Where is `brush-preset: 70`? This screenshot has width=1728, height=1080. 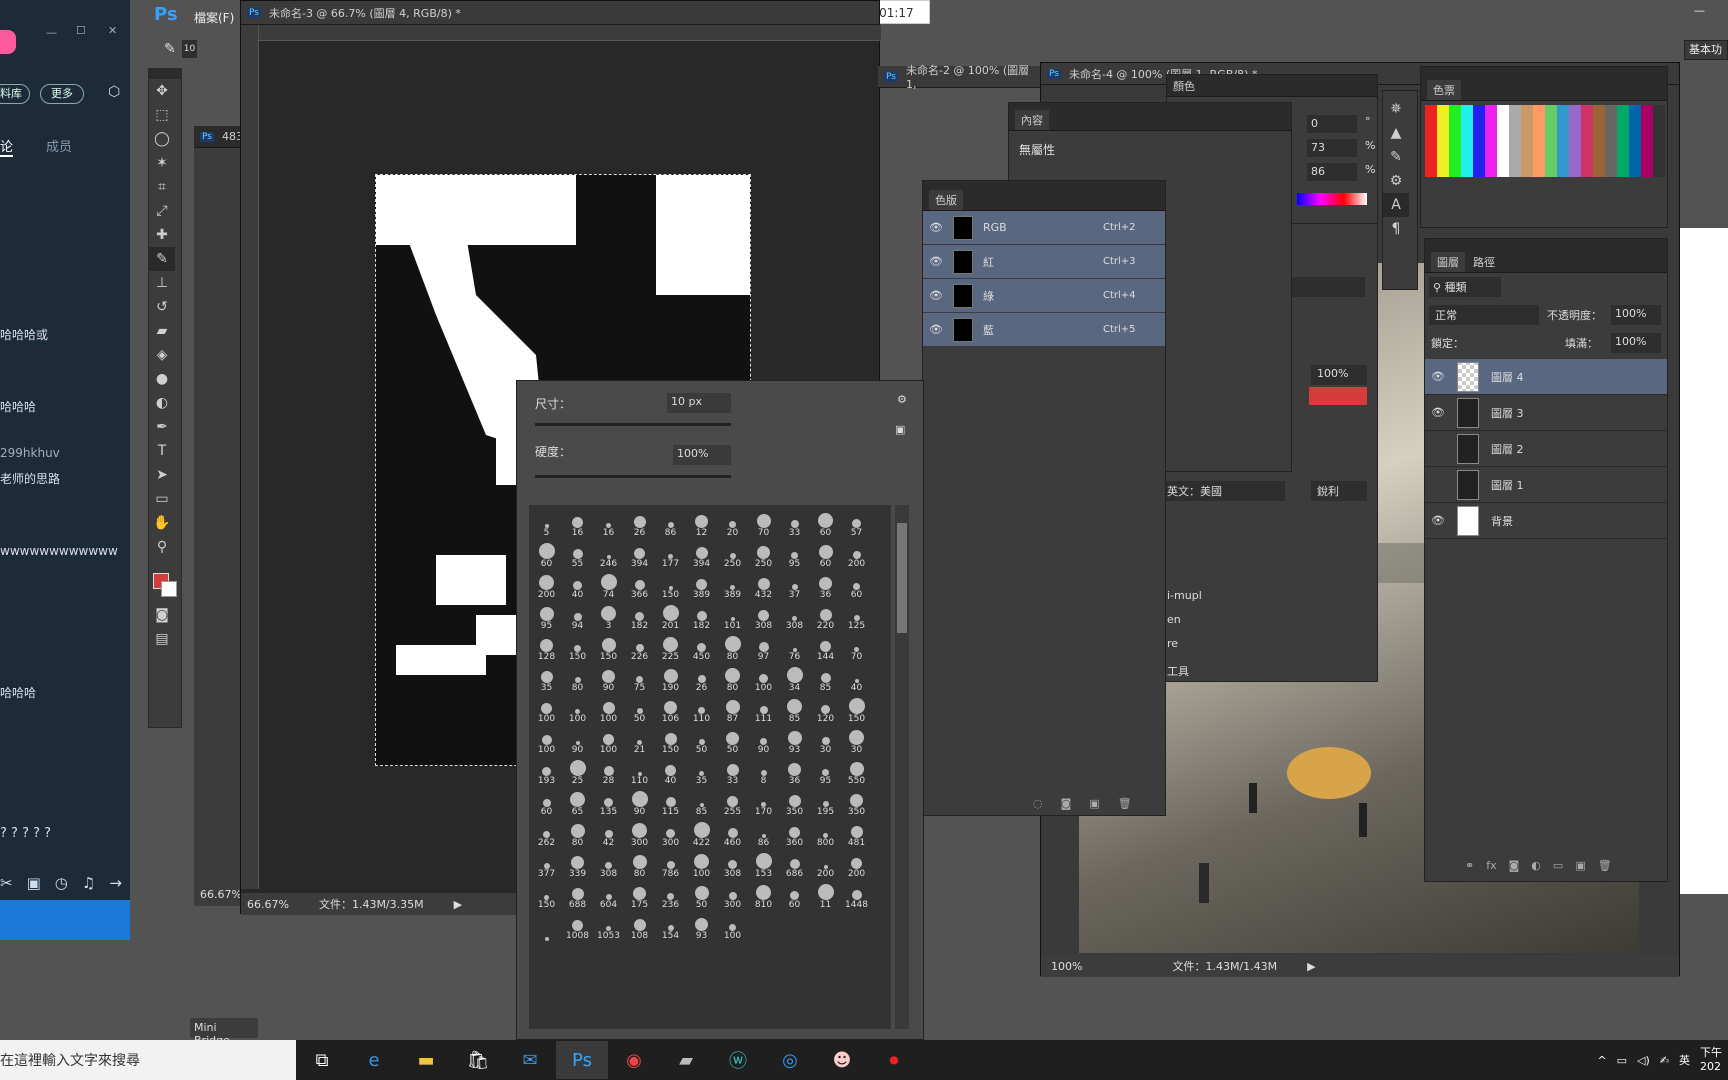
brush-preset: 70 is located at coordinates (856, 646).